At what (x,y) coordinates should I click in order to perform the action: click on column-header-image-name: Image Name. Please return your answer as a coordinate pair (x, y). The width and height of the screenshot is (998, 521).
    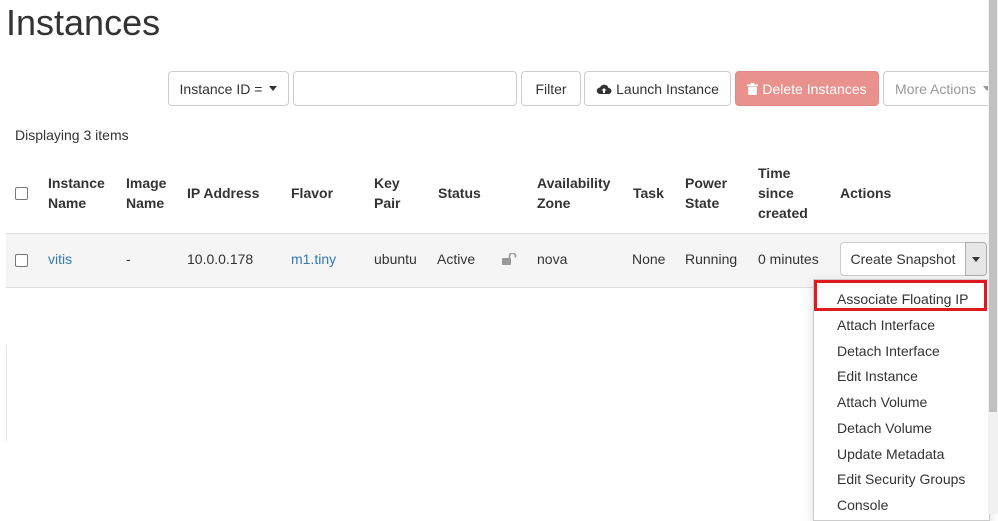
    Looking at the image, I should click on (146, 193).